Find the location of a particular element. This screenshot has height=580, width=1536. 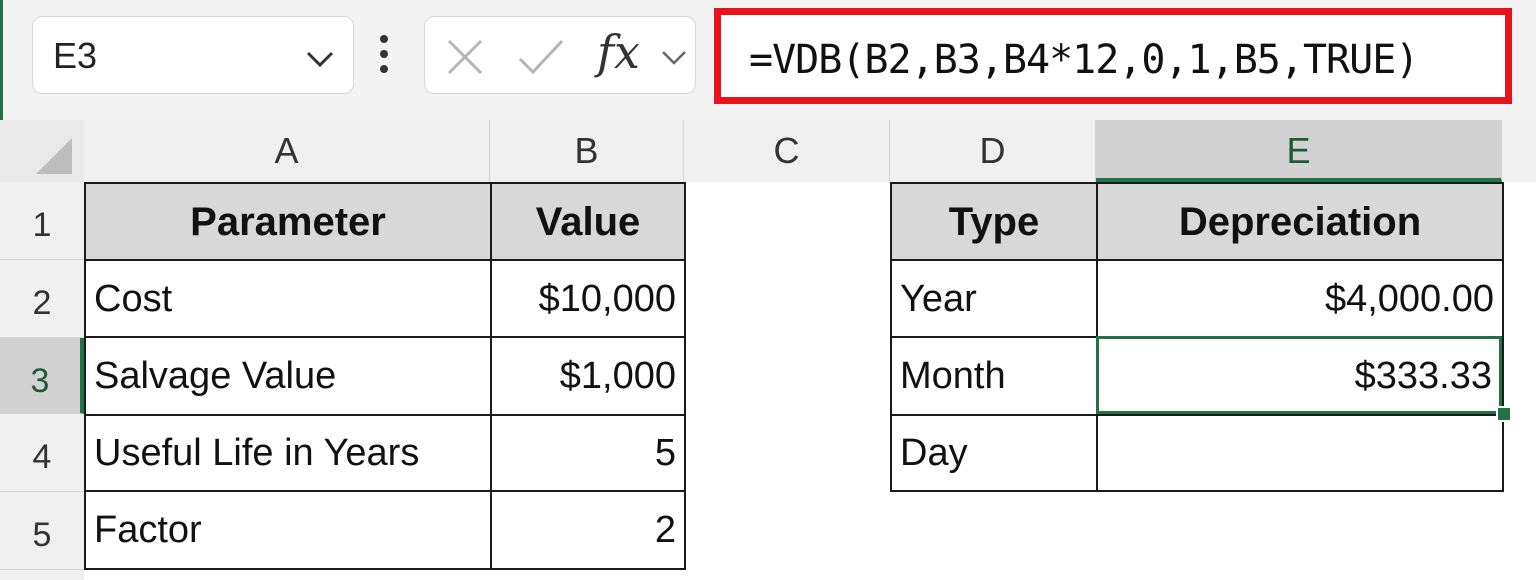

cell-a4: Useful Life in Years is located at coordinates (288, 453).